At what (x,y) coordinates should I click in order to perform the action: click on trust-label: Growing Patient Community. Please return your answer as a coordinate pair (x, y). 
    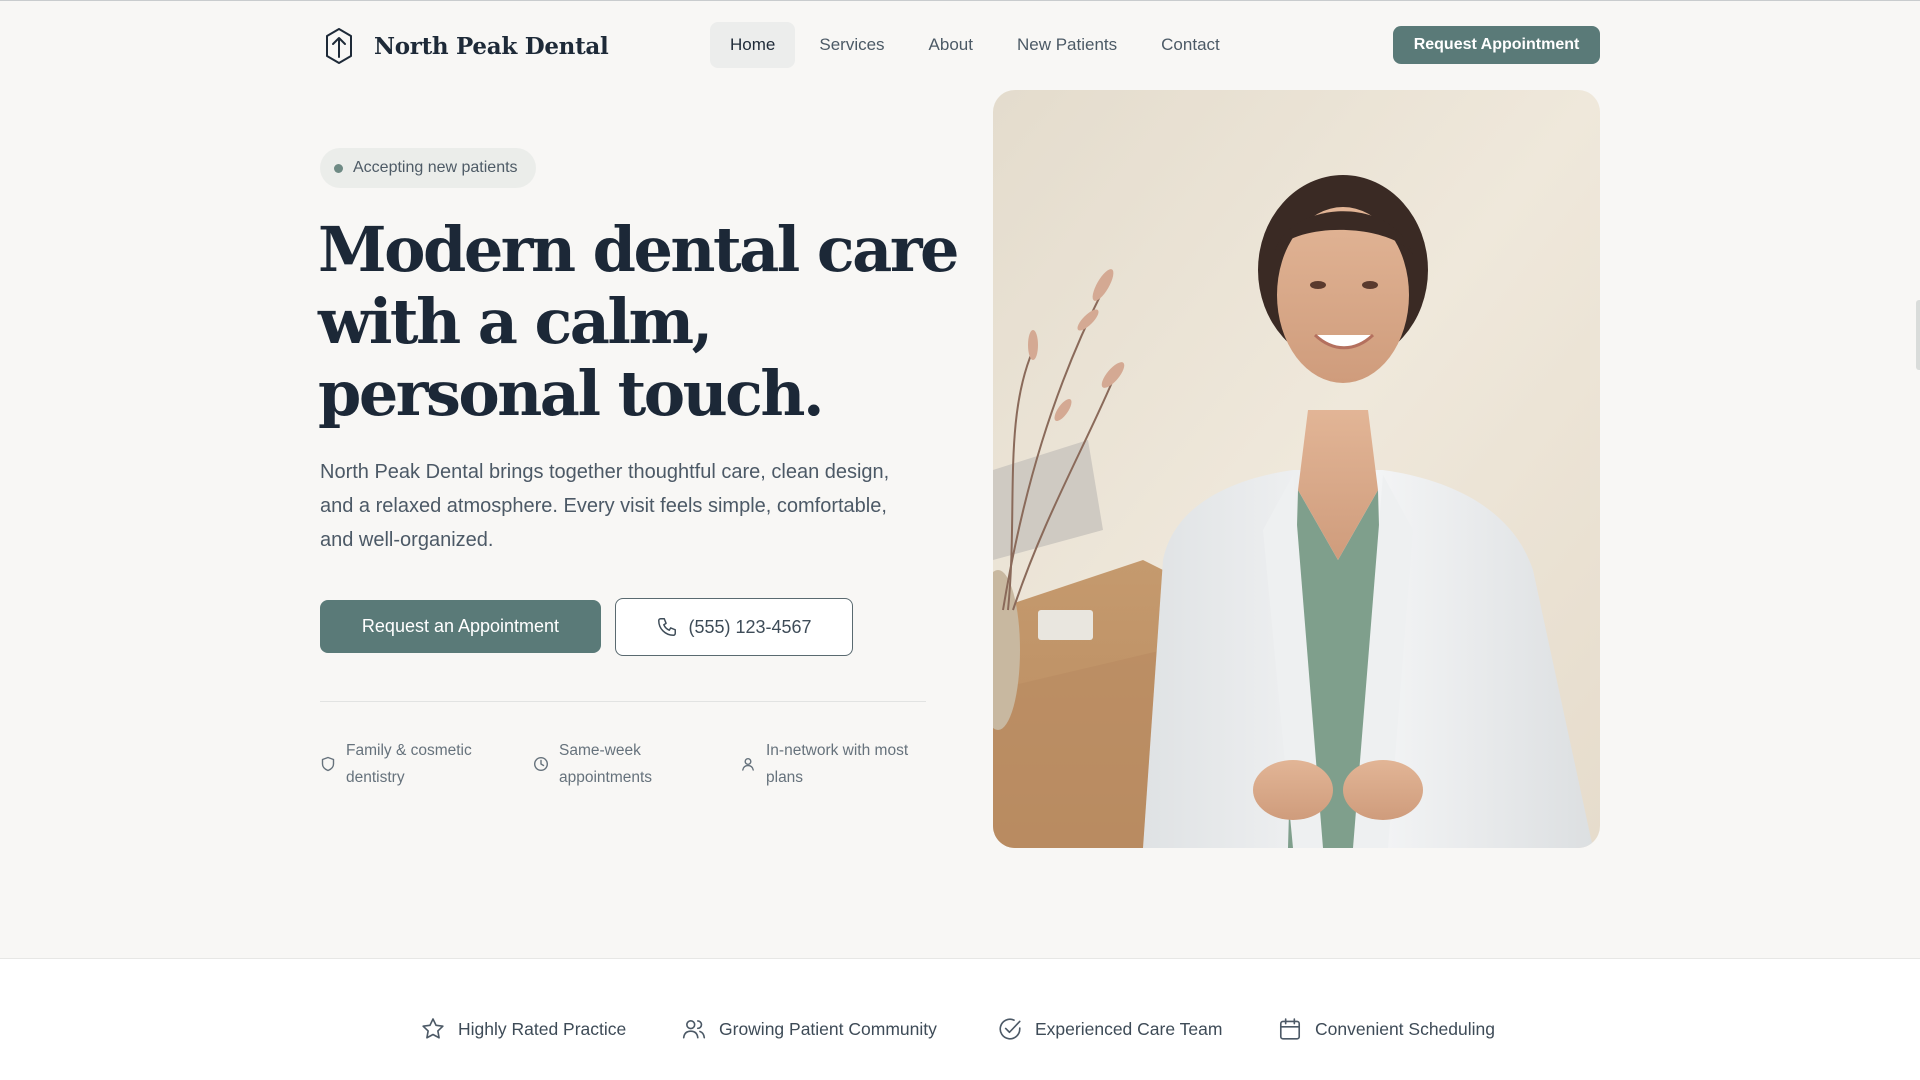
    Looking at the image, I should click on (828, 1028).